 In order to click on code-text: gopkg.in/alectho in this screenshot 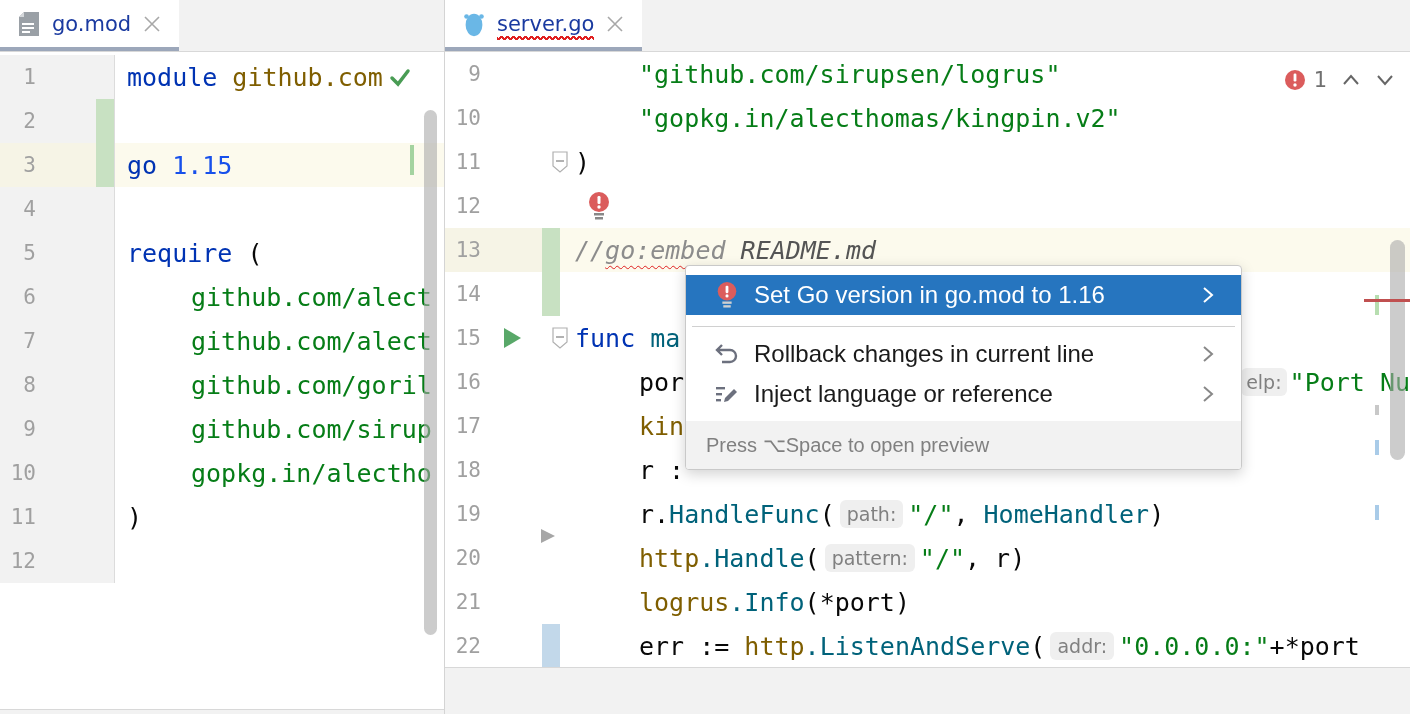, I will do `click(311, 473)`.